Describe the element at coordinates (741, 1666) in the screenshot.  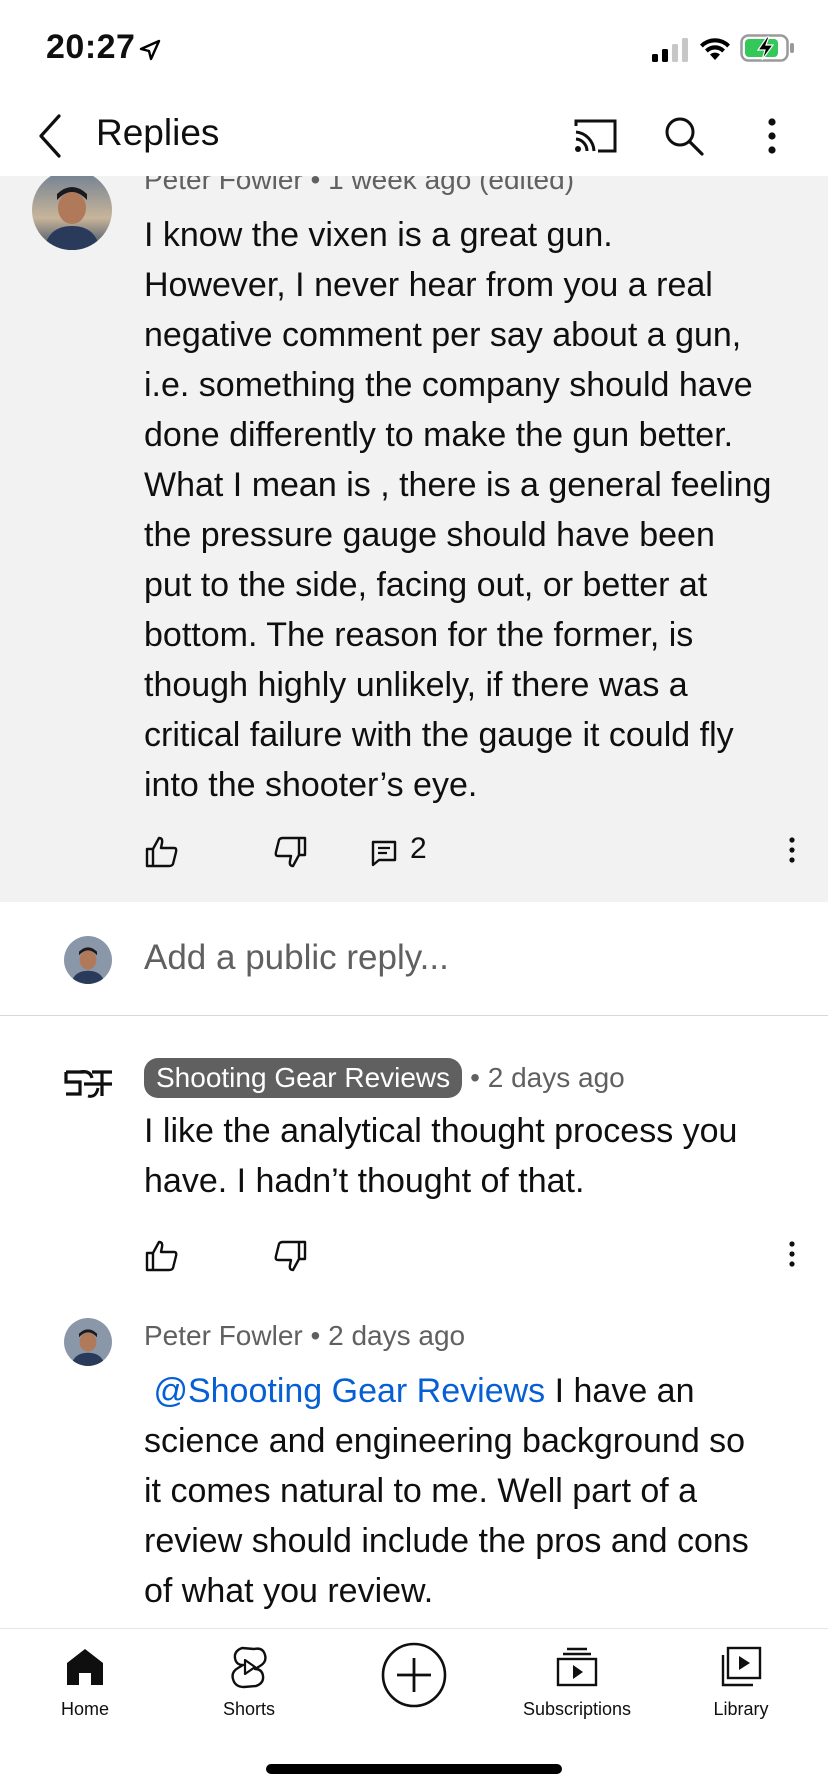
I see `library-icon` at that location.